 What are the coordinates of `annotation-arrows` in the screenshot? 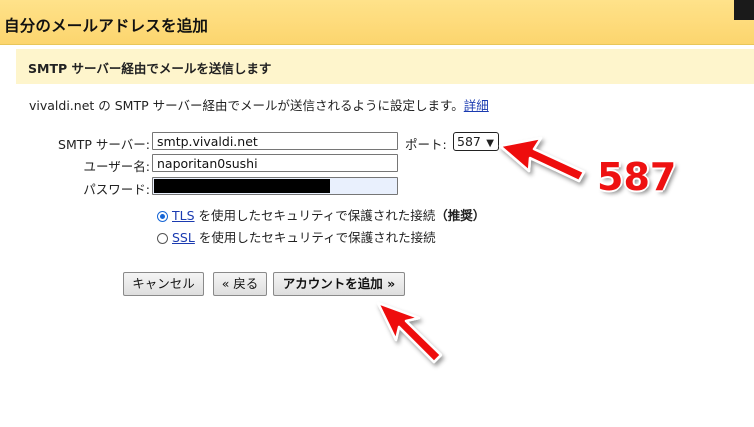 It's located at (481, 250).